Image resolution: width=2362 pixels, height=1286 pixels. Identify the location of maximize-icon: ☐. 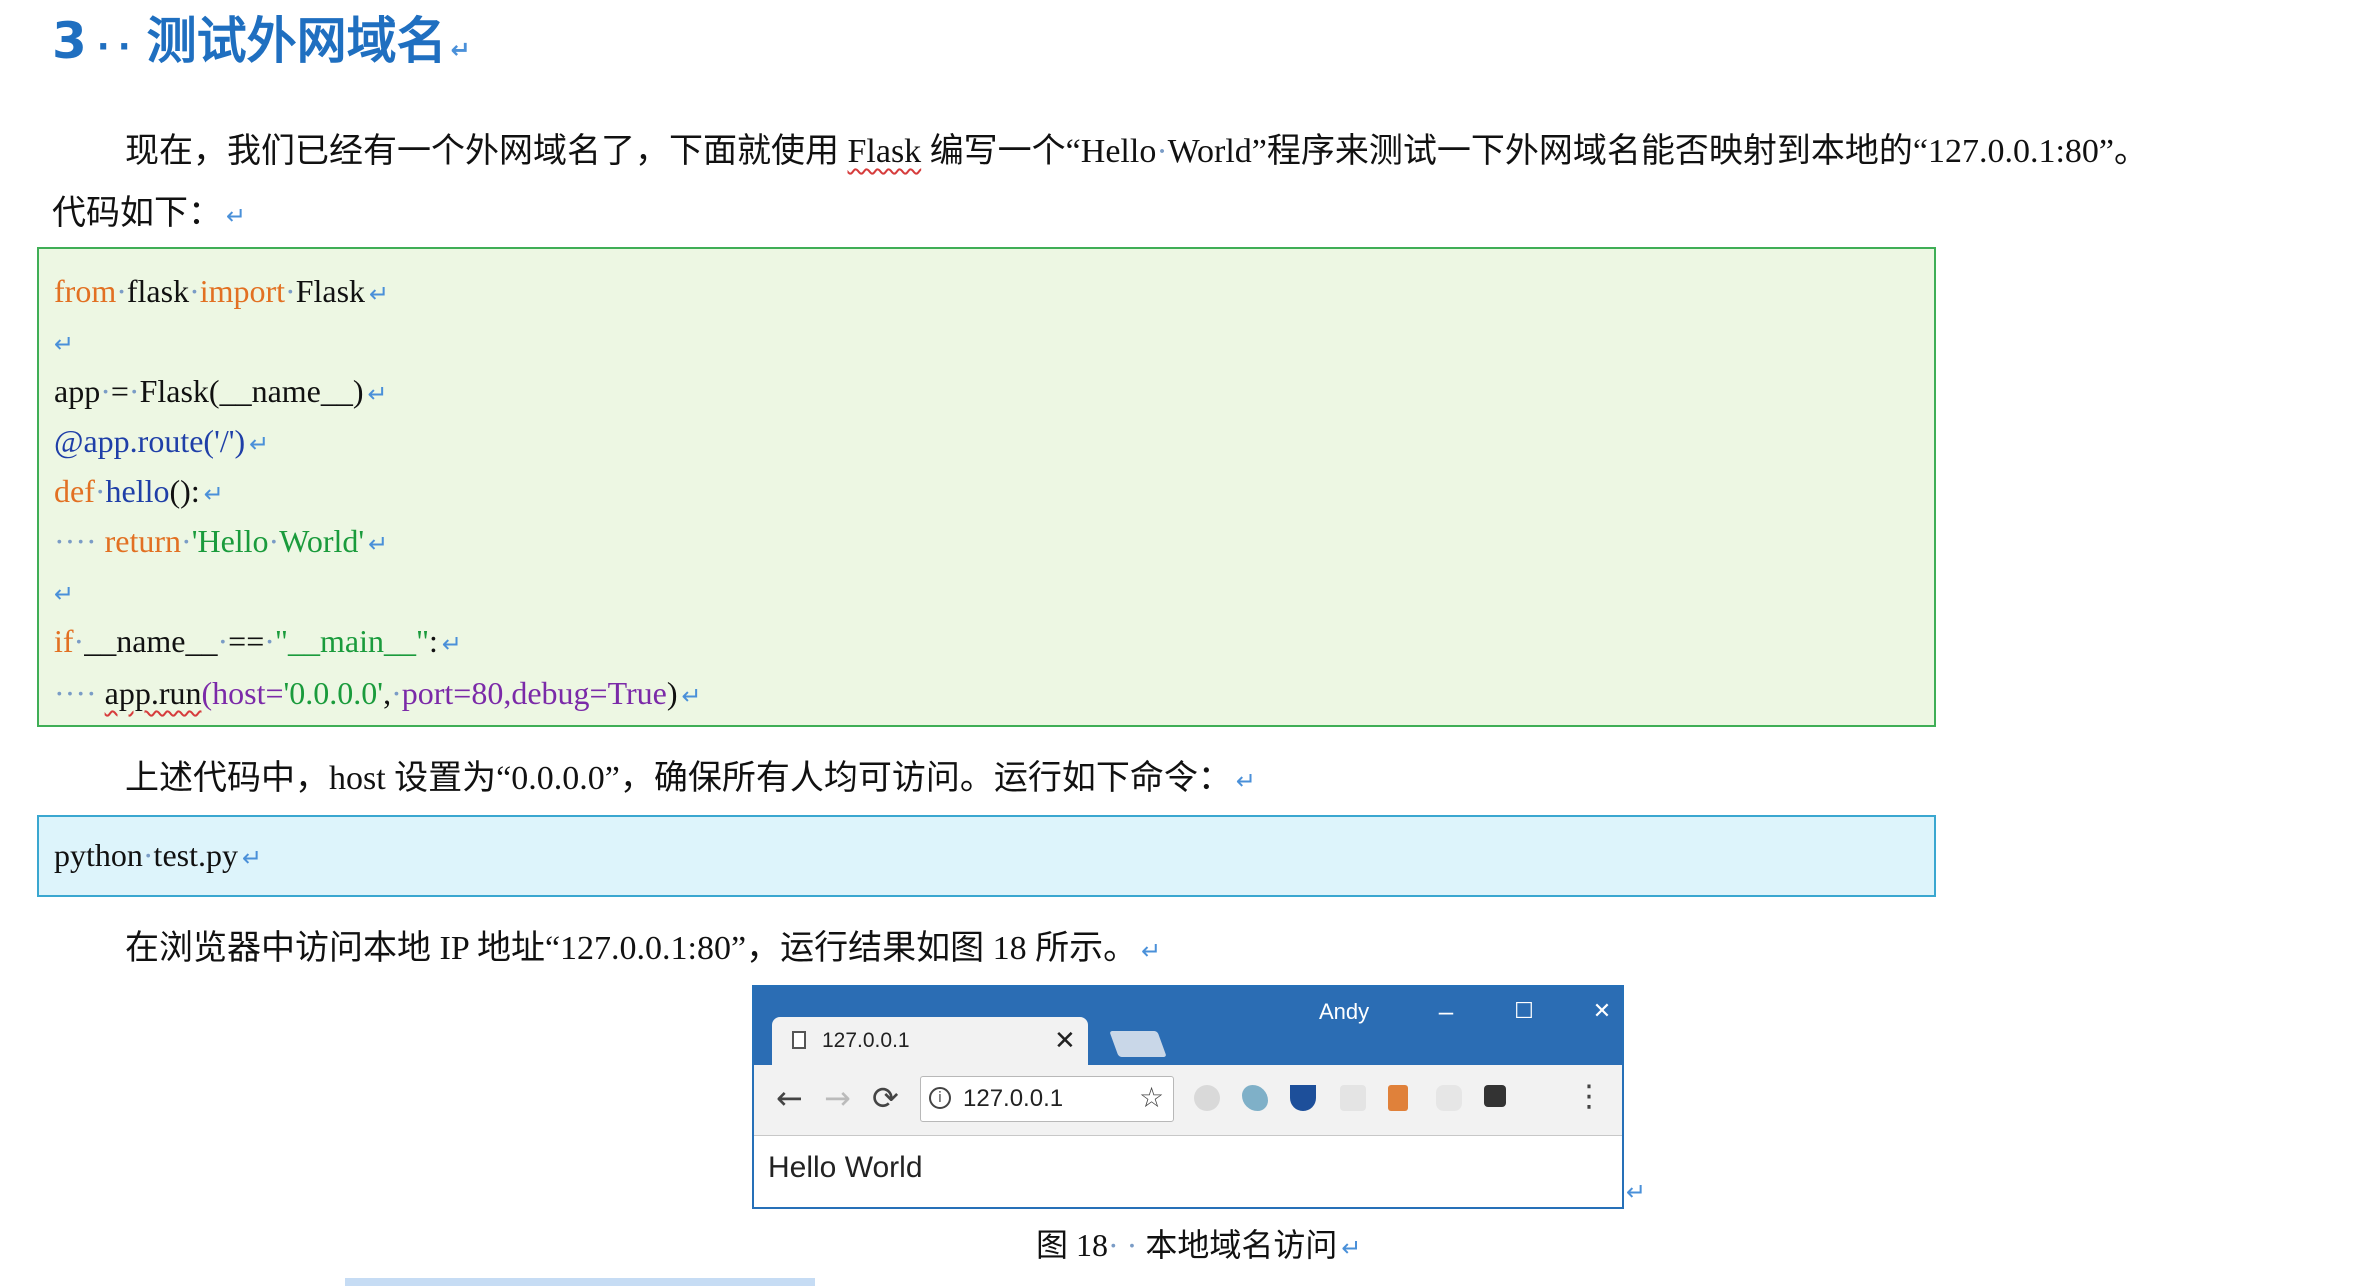
(1524, 1011).